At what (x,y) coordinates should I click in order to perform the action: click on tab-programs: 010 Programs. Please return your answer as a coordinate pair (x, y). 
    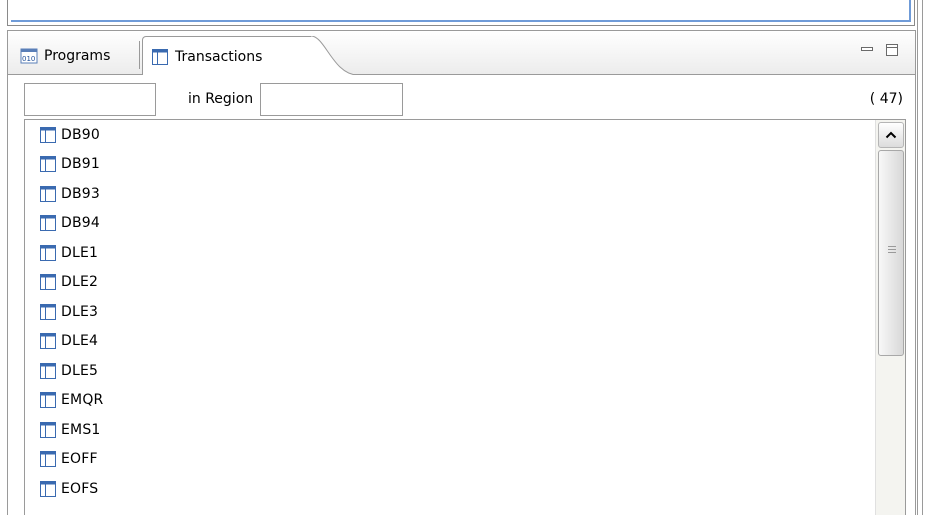
    Looking at the image, I should click on (77, 55).